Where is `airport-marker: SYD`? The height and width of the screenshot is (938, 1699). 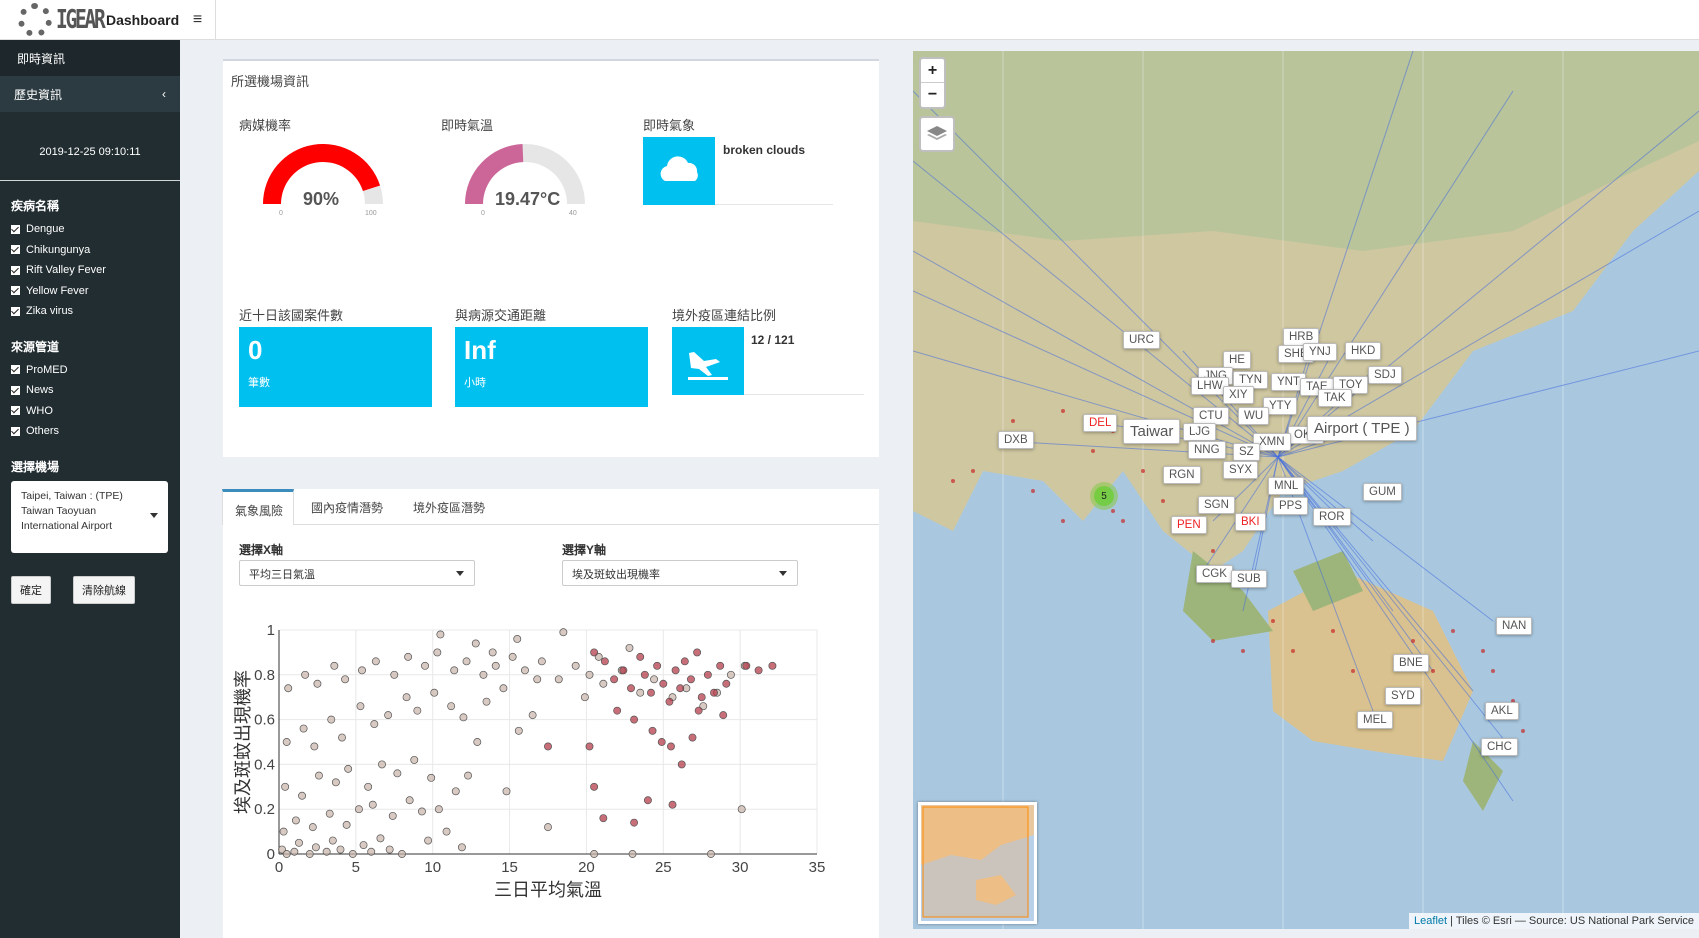
airport-marker: SYD is located at coordinates (1403, 696).